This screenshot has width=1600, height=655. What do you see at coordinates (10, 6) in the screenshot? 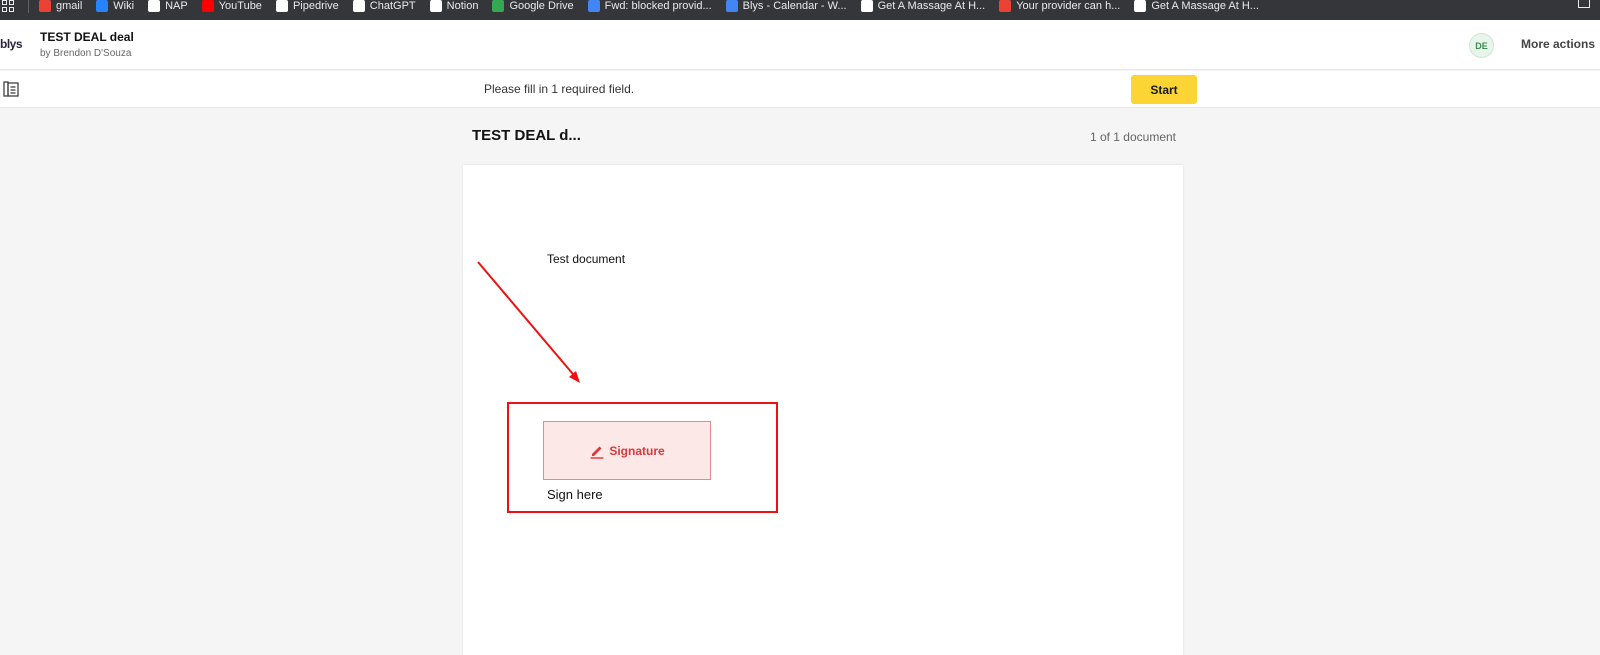
I see `apps-grid-icon` at bounding box center [10, 6].